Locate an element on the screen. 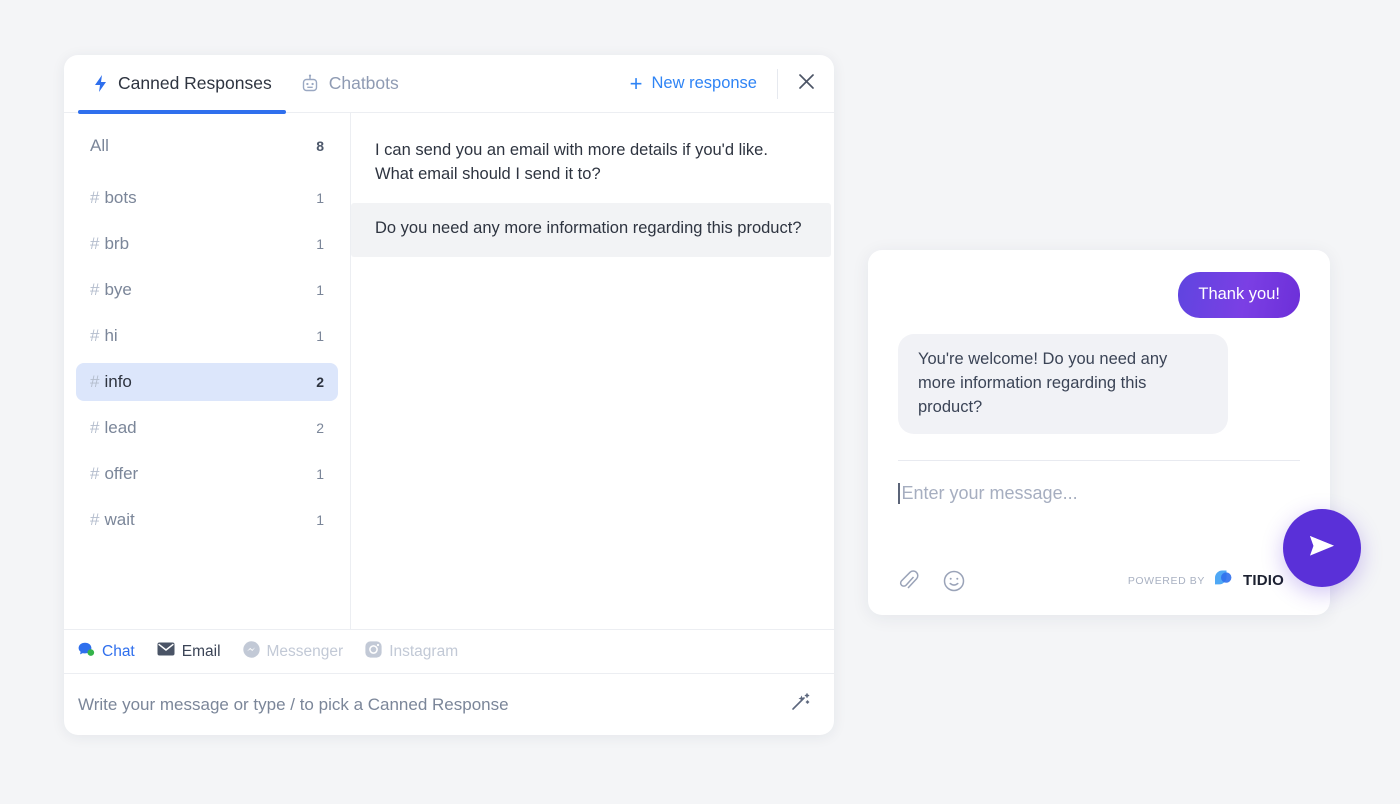 Image resolution: width=1400 pixels, height=804 pixels. channel-tab-messenger: Messenger is located at coordinates (293, 651).